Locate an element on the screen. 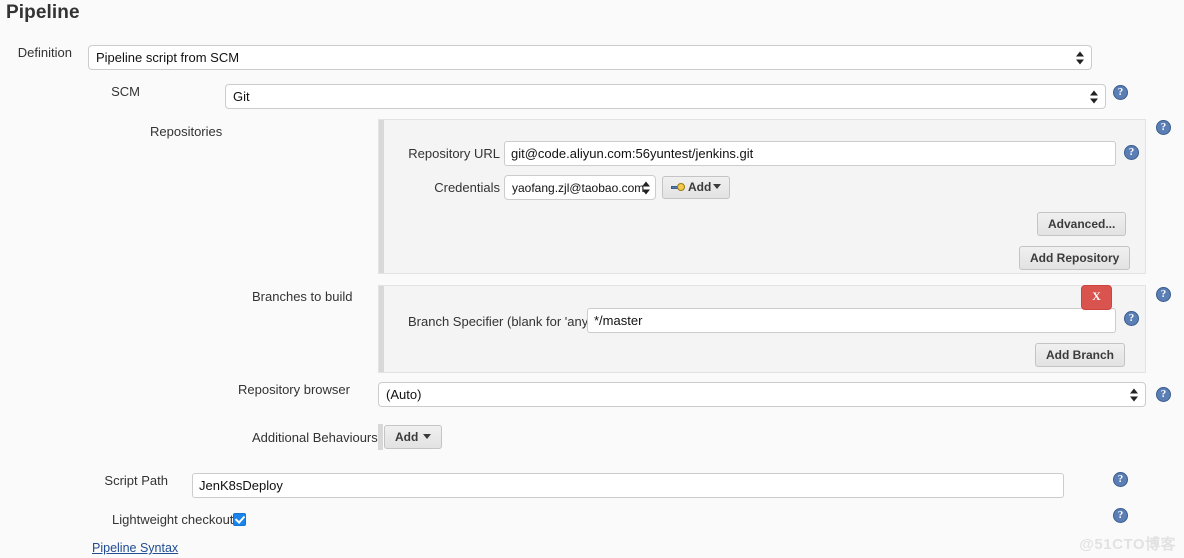  credentials-label: Credentials is located at coordinates (467, 187).